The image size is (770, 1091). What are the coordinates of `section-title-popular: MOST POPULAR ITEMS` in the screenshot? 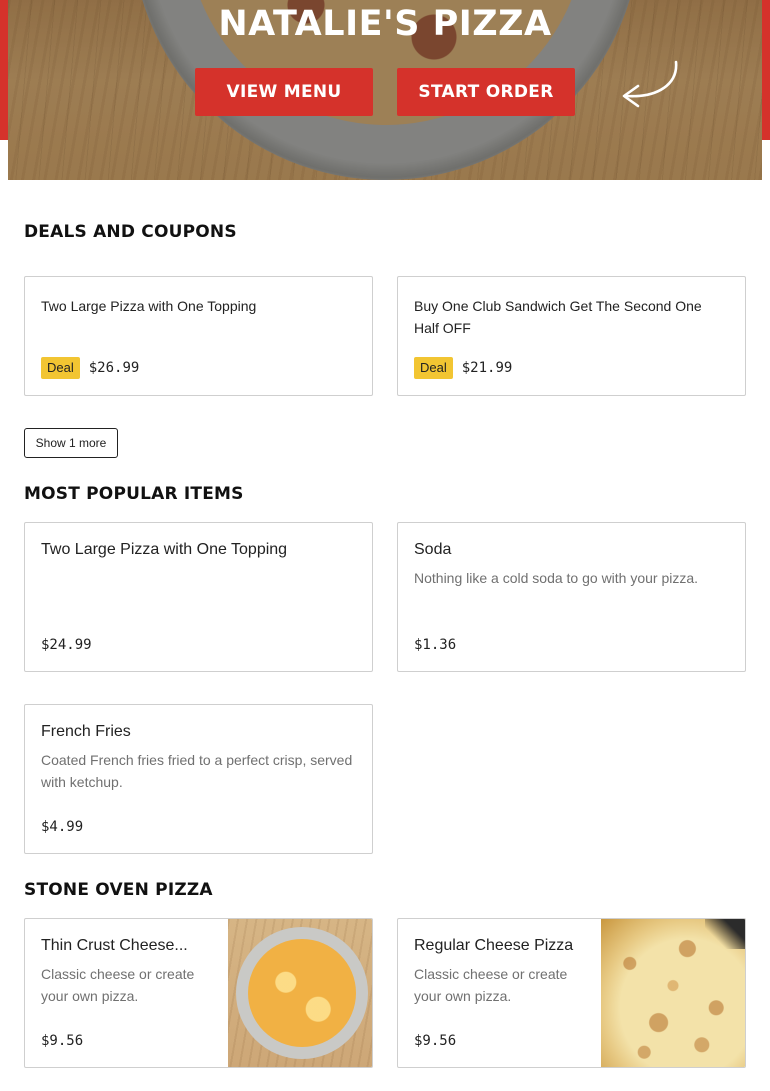 It's located at (134, 494).